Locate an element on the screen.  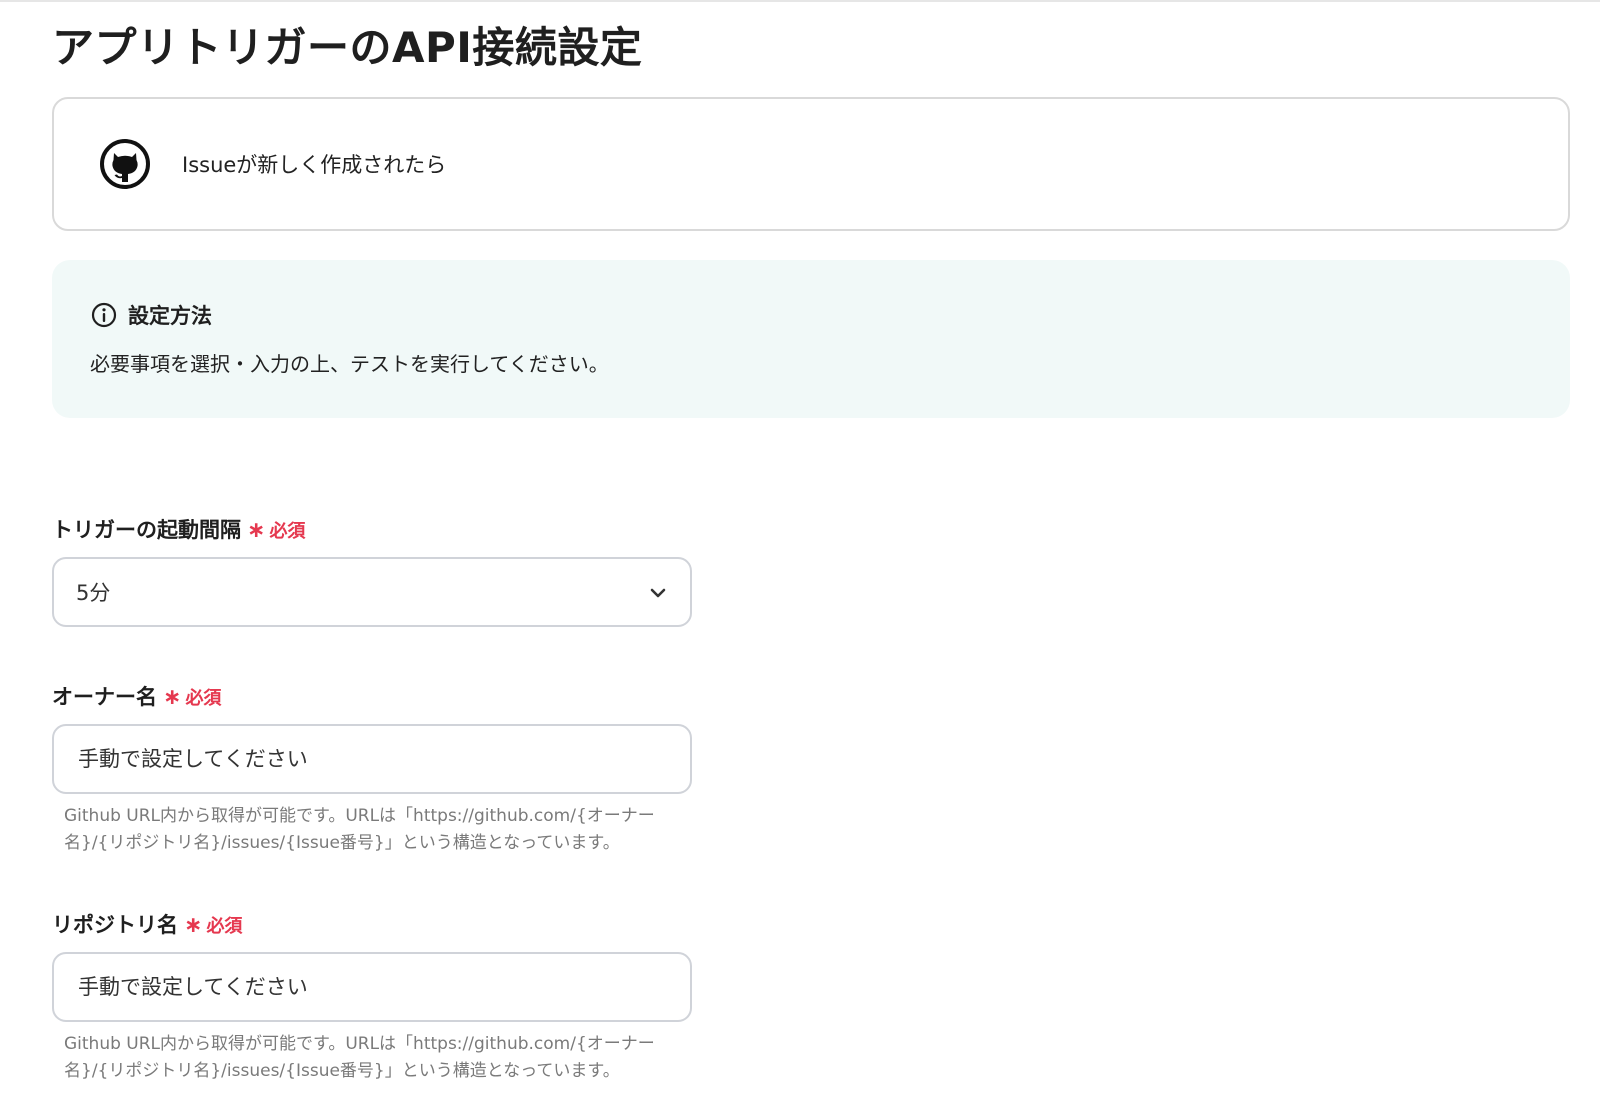
repository-input-box is located at coordinates (372, 987).